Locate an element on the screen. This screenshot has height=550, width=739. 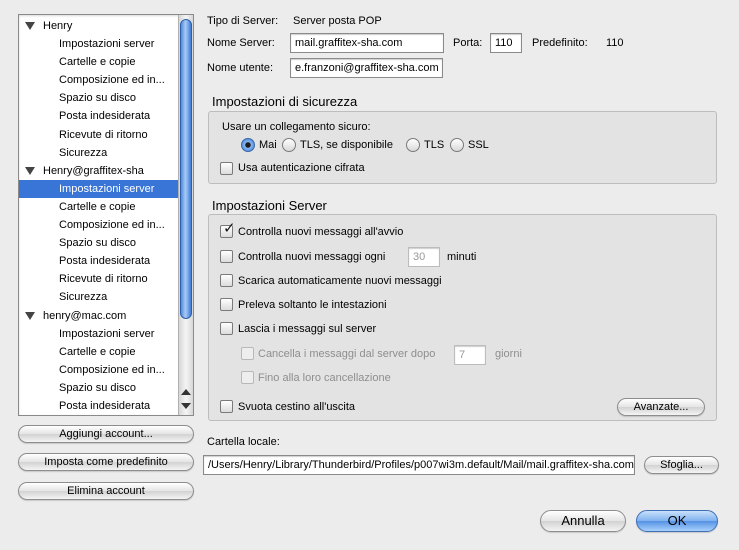
scroll-down-arrow-icon is located at coordinates (186, 406).